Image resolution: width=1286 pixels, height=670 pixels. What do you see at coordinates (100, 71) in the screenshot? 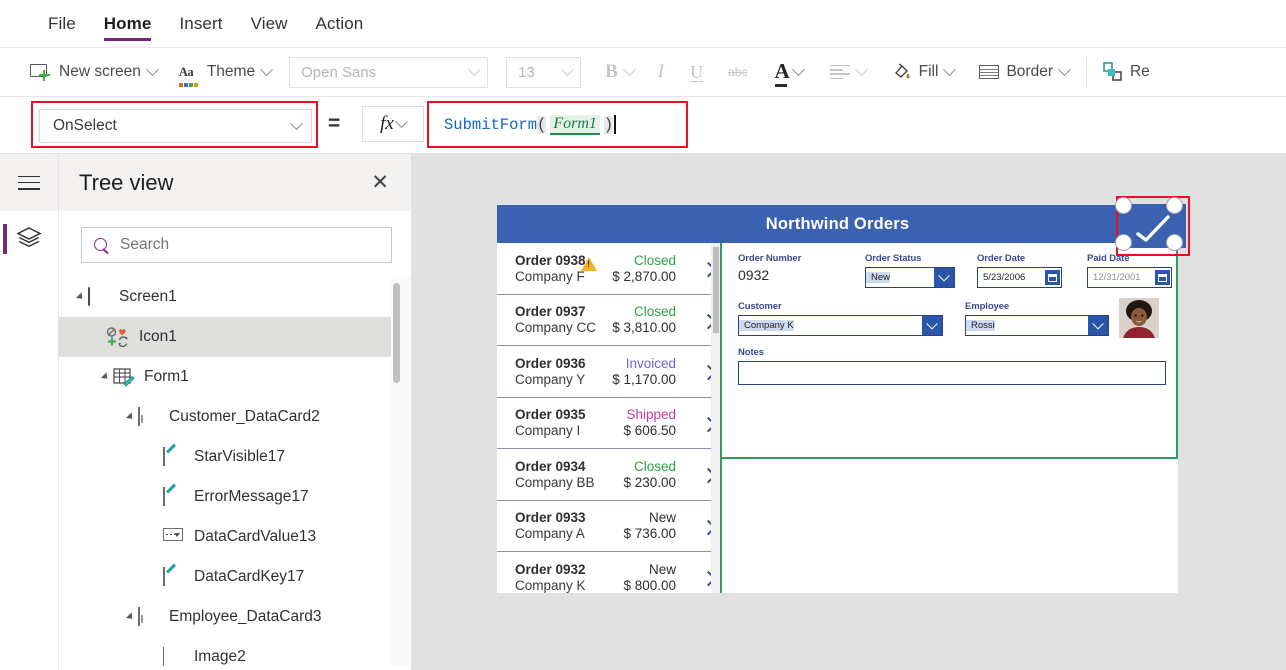
I see `new-screen-label: New screen` at bounding box center [100, 71].